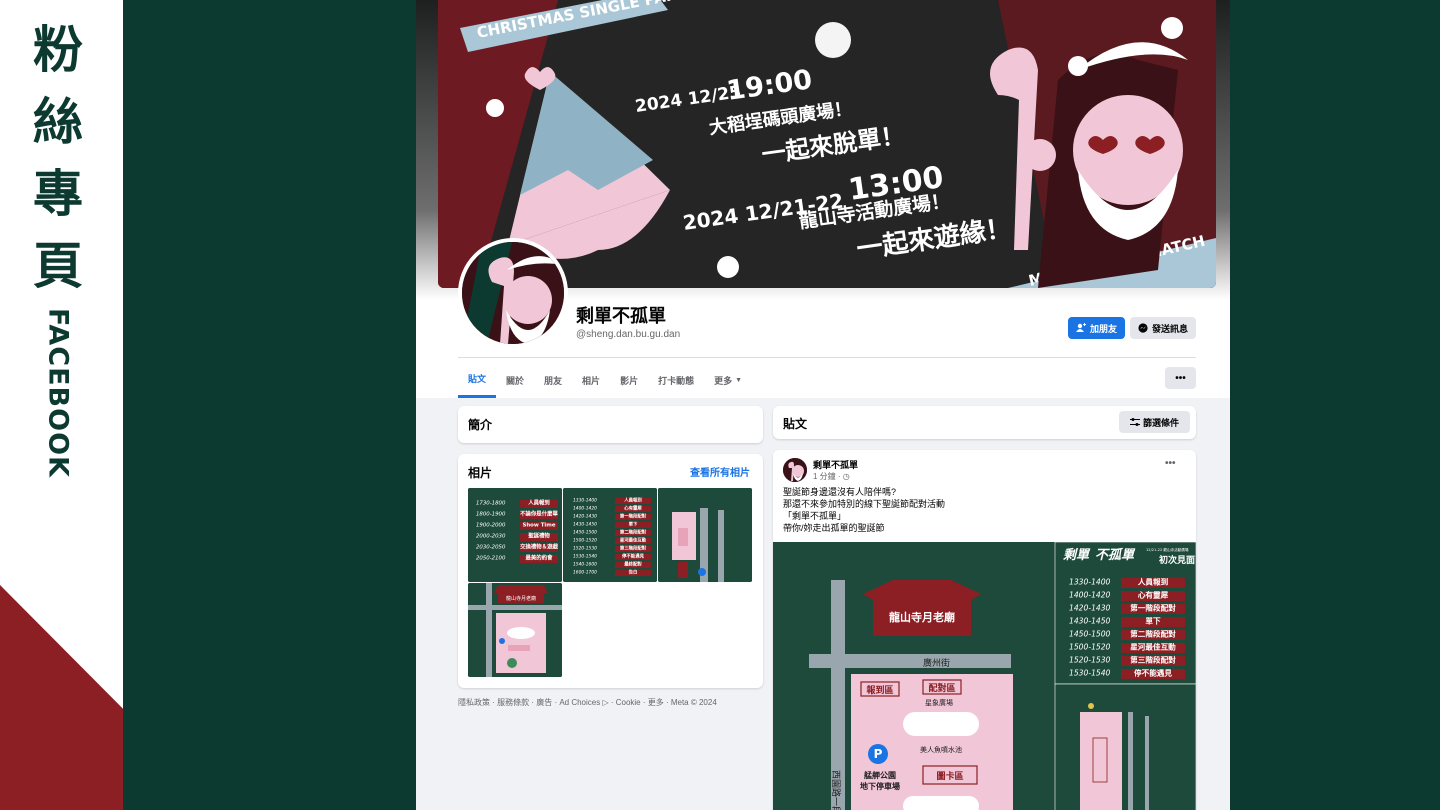 Image resolution: width=1440 pixels, height=810 pixels. I want to click on tab-checkins: 打卡動態, so click(676, 380).